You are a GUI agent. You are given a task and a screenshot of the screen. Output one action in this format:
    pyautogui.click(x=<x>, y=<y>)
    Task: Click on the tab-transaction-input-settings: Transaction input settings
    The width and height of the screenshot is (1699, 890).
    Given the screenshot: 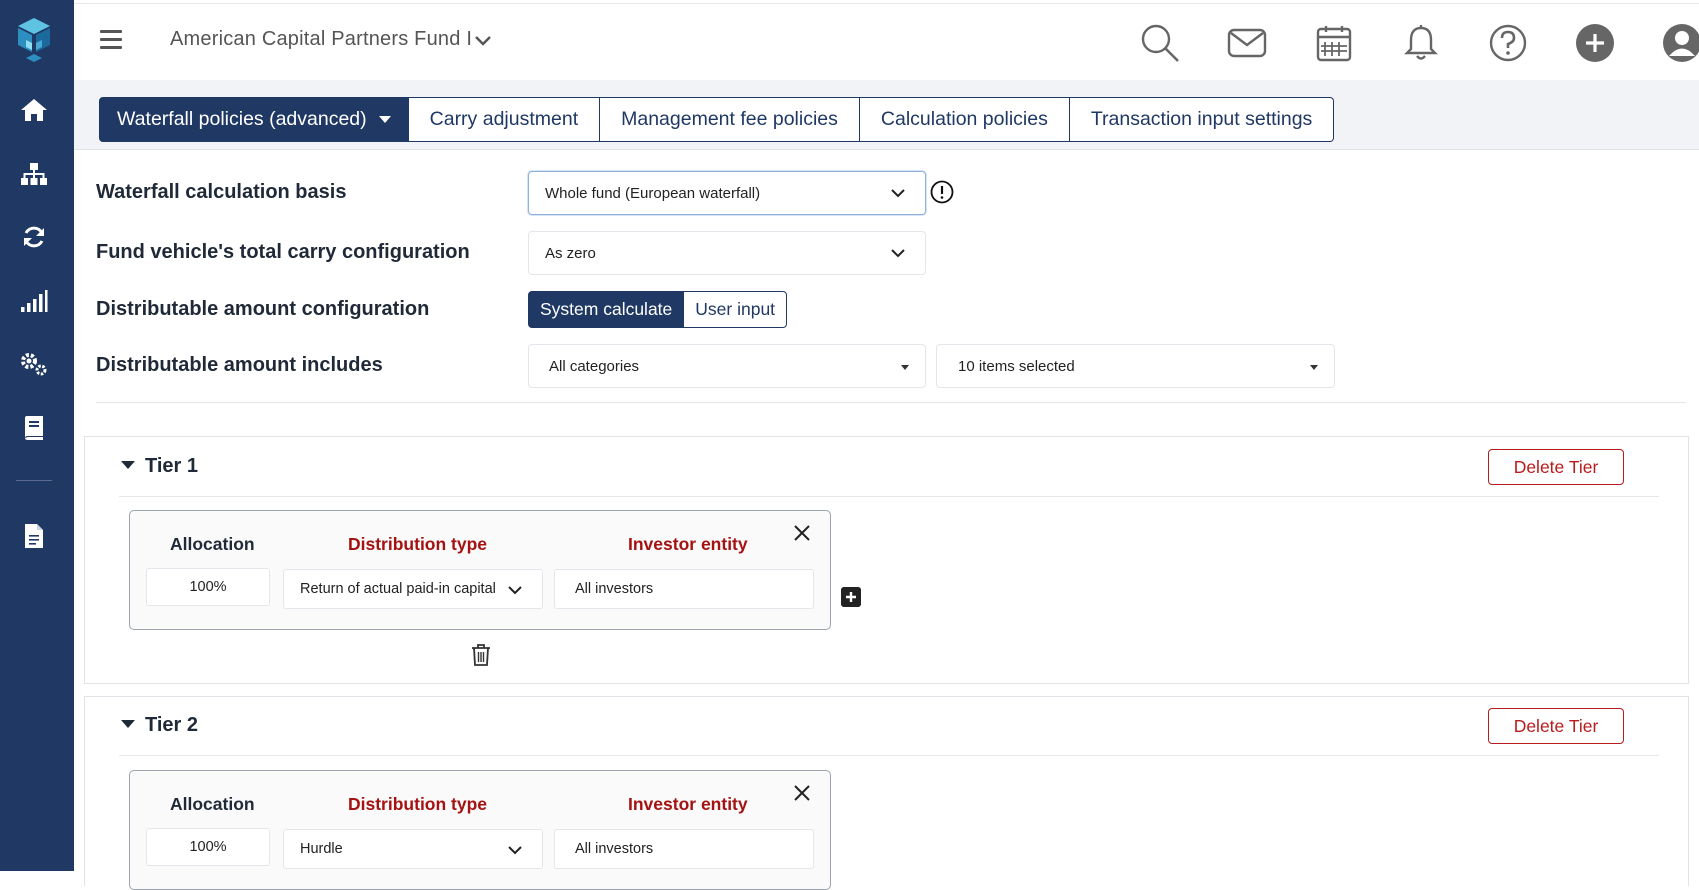 What is the action you would take?
    pyautogui.click(x=1202, y=119)
    